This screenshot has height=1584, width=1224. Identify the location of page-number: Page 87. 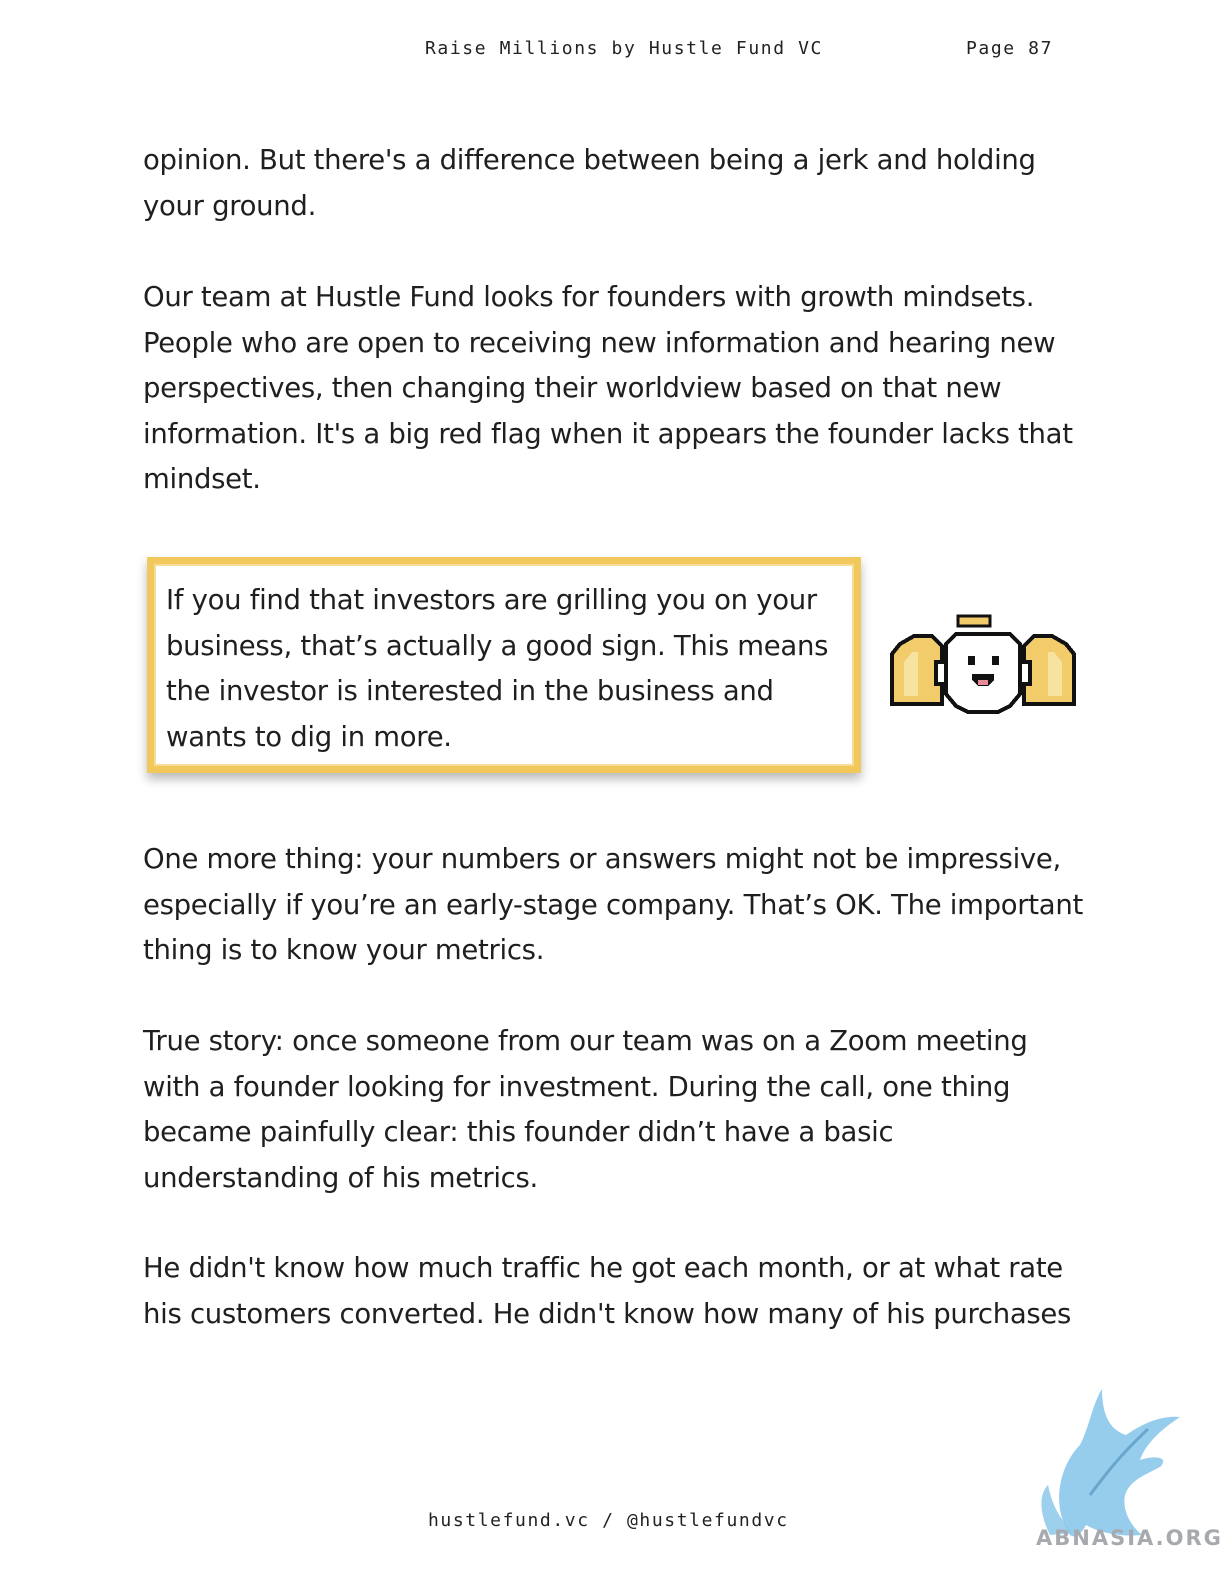
(1010, 48).